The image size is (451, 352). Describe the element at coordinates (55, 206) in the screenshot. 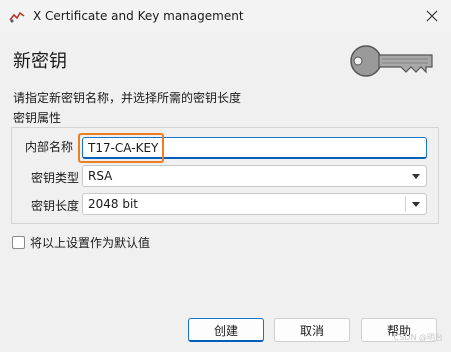

I see `length-label: 密钥长度` at that location.